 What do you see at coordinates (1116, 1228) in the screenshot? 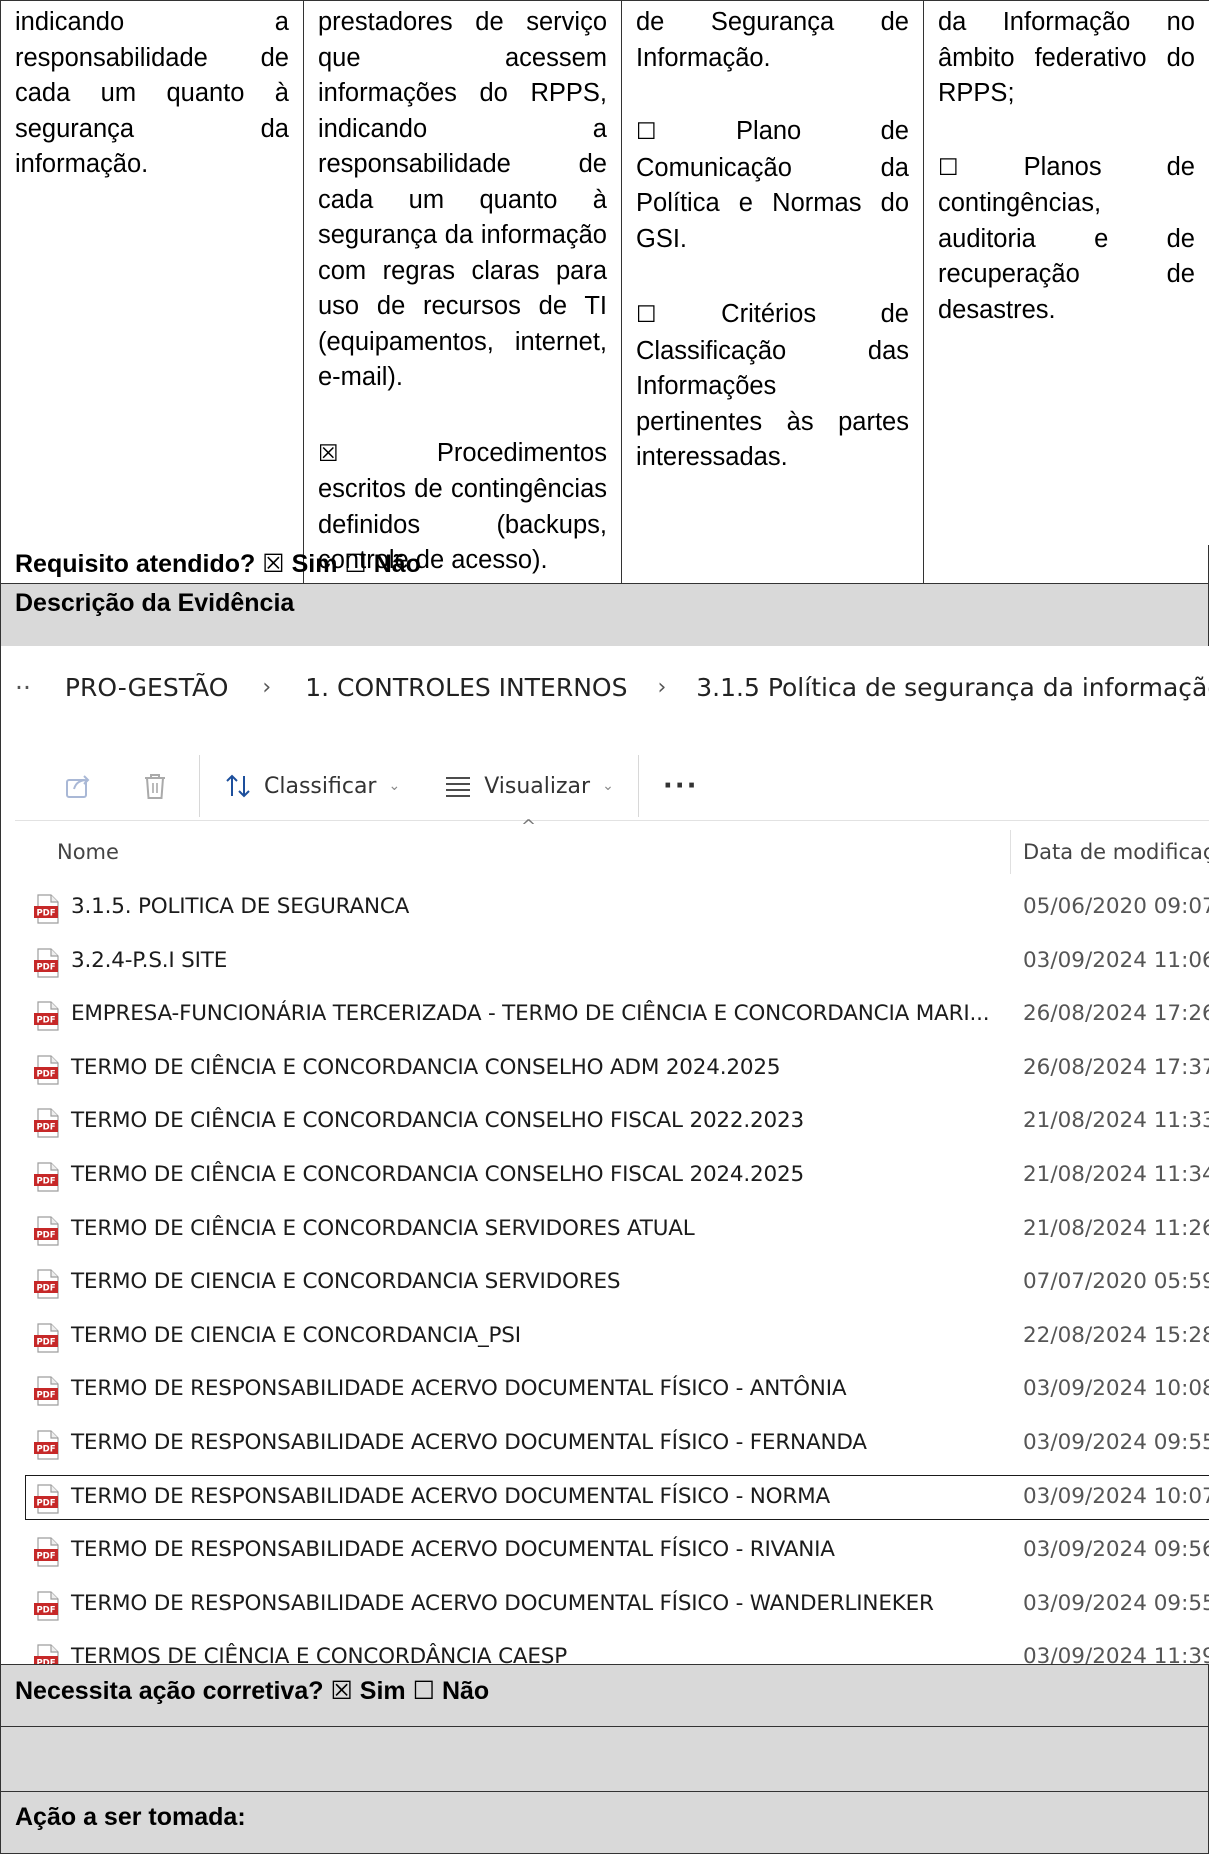
I see `file-date: 21/08/2024 11:26` at bounding box center [1116, 1228].